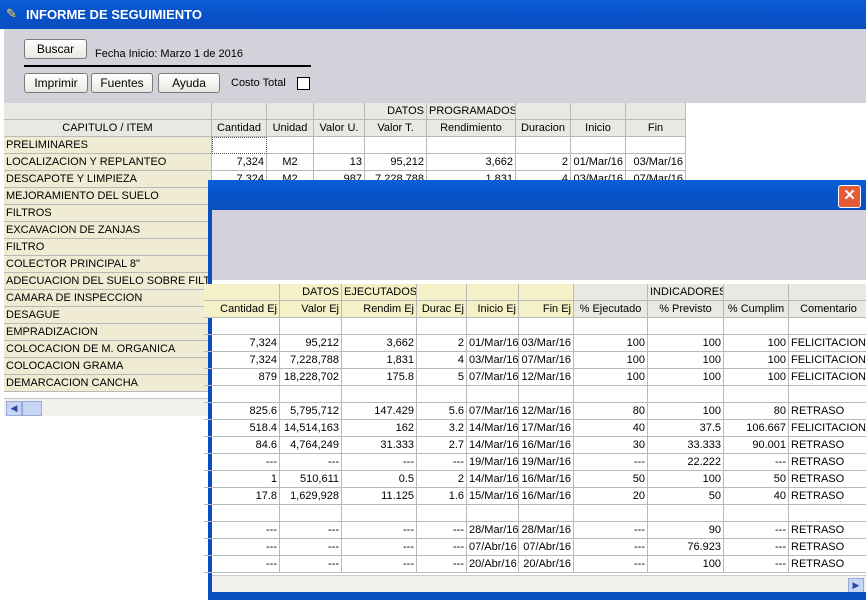 The image size is (866, 600). I want to click on item-row-label: ADECUACION DEL SUELO SOBRE FILTRO, so click(108, 281).